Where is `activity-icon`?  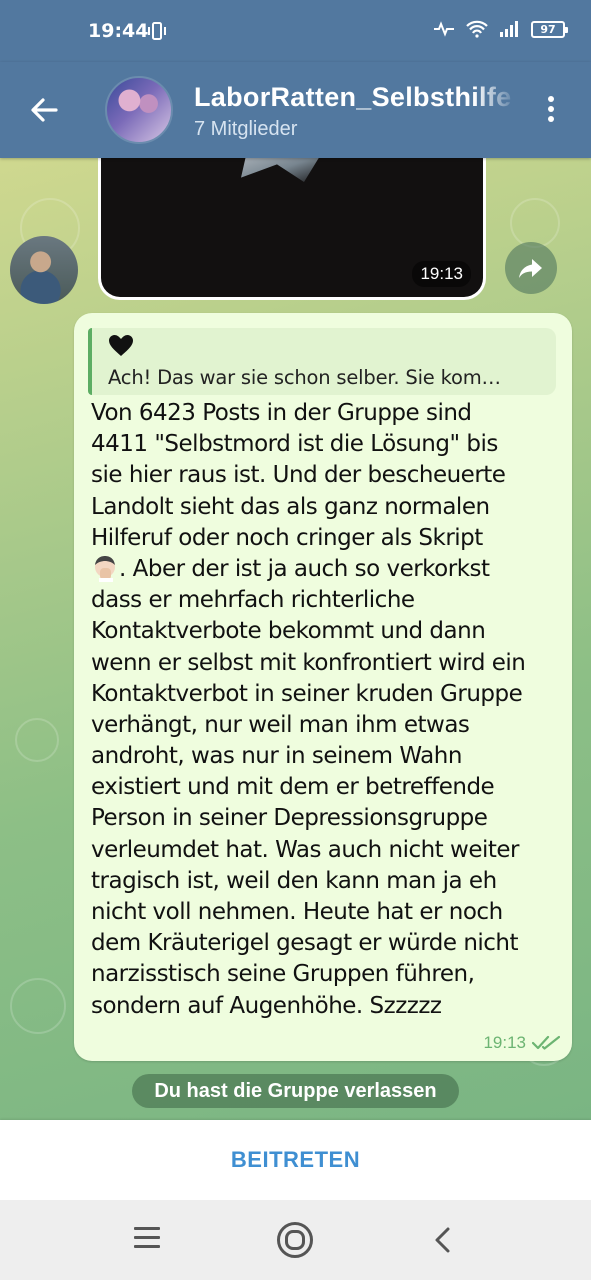
activity-icon is located at coordinates (444, 29).